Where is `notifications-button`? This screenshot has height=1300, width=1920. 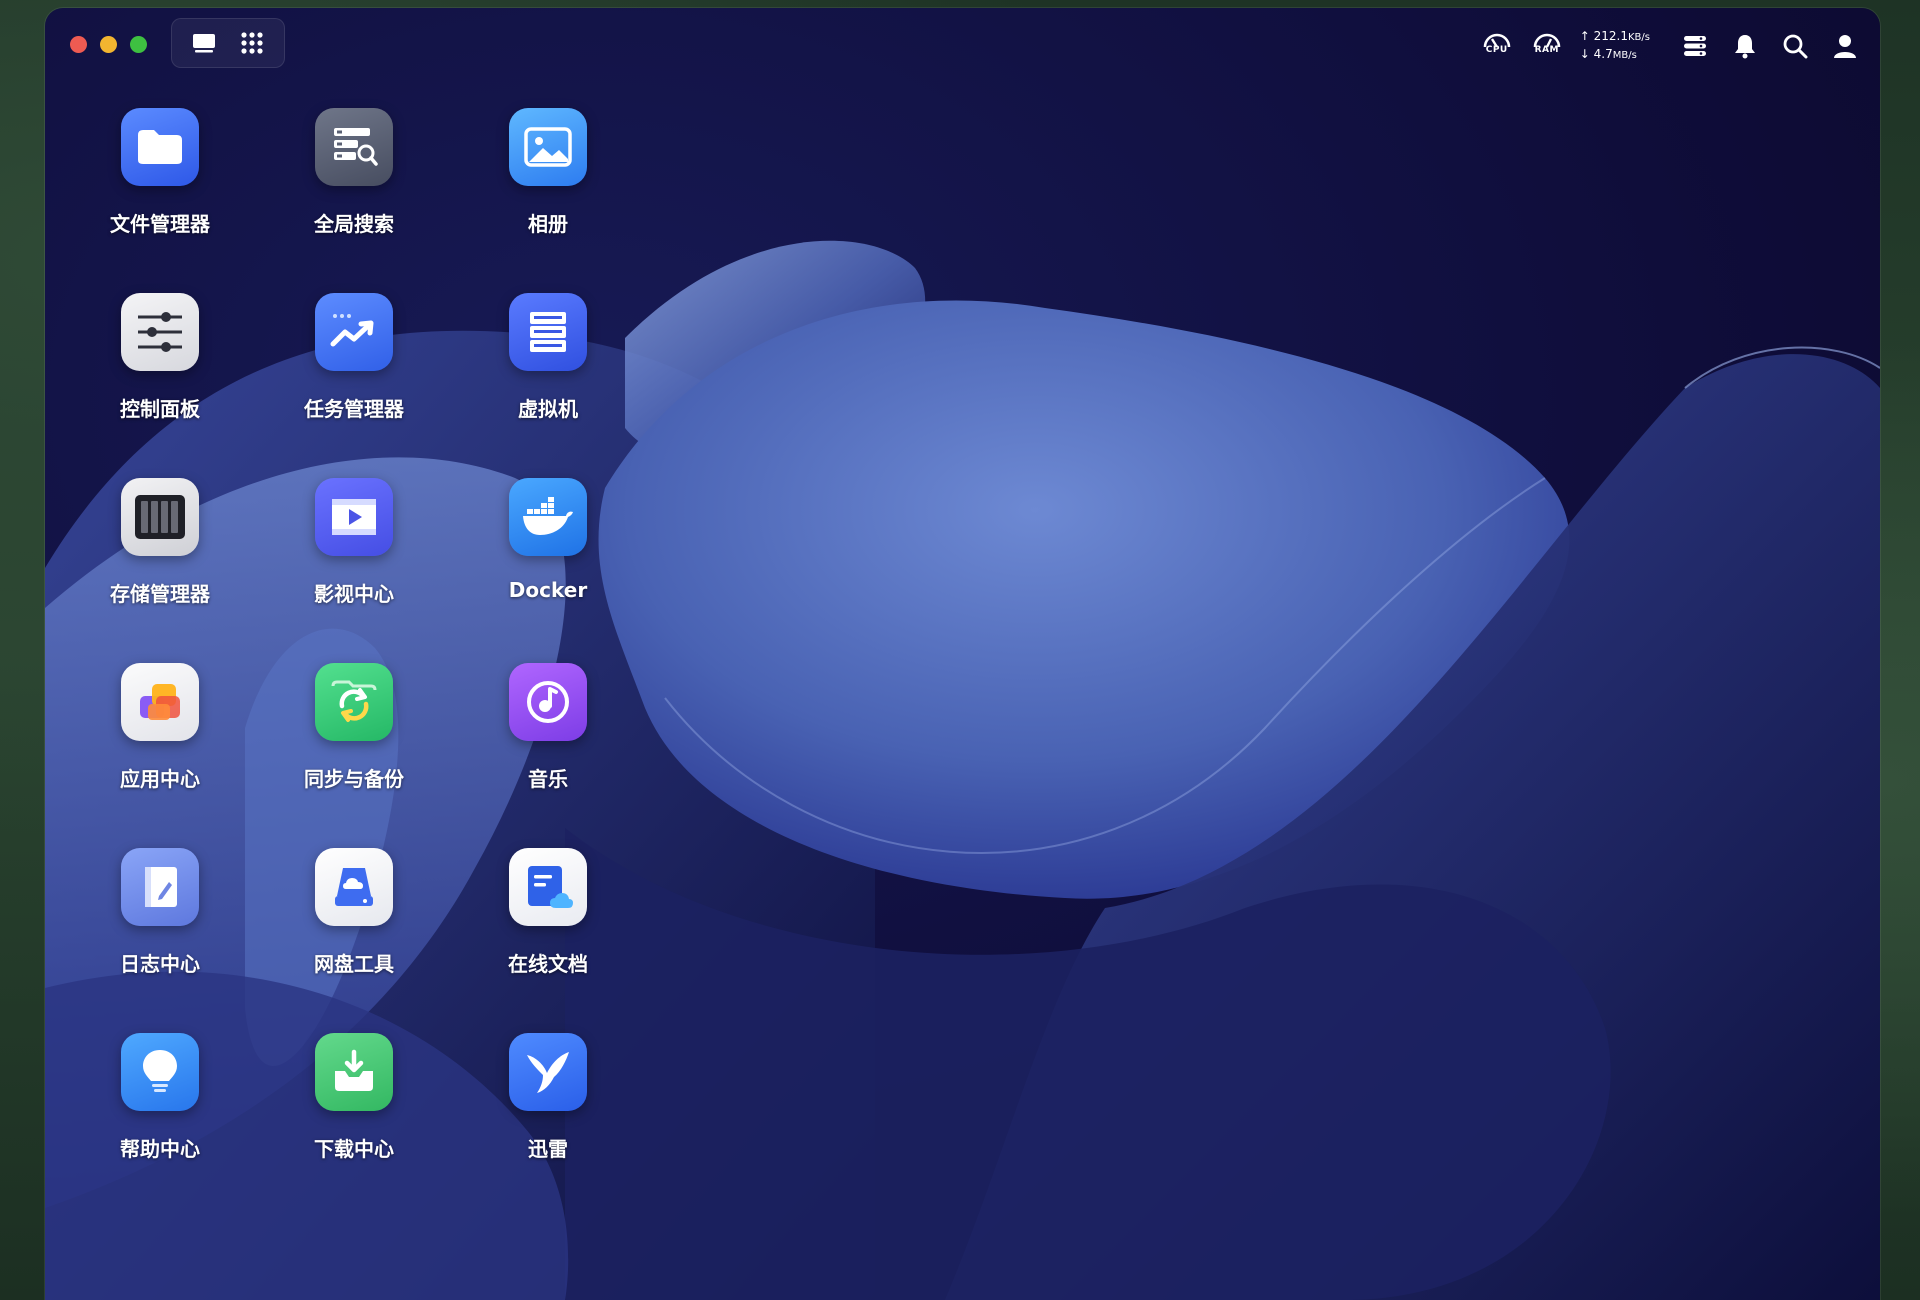 notifications-button is located at coordinates (1745, 46).